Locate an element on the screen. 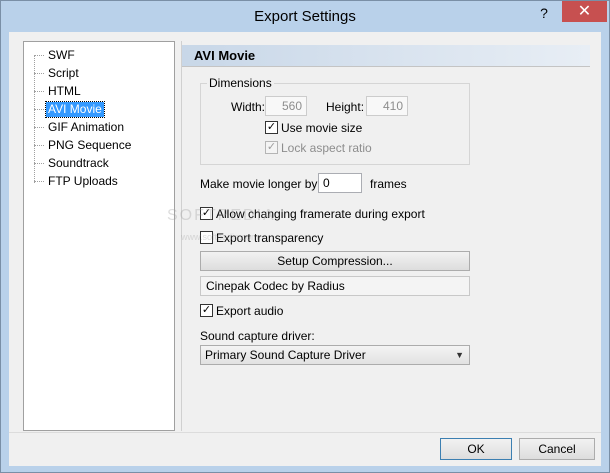  height-label: Height: is located at coordinates (345, 107).